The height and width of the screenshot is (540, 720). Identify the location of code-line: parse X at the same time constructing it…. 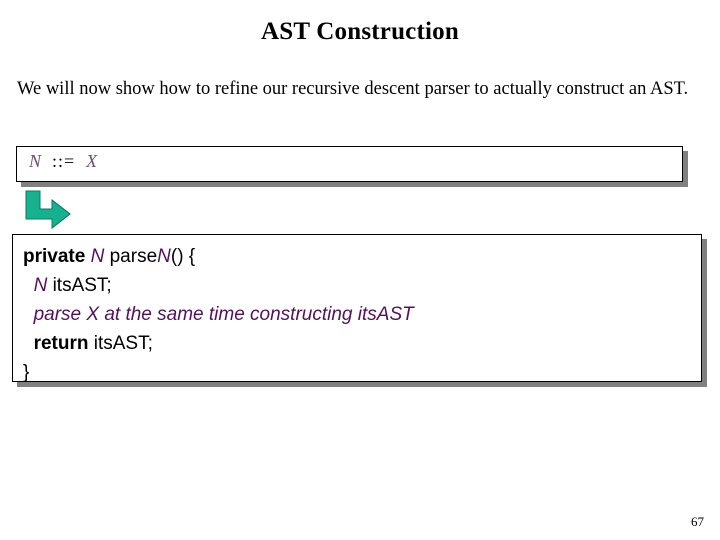
(359, 314).